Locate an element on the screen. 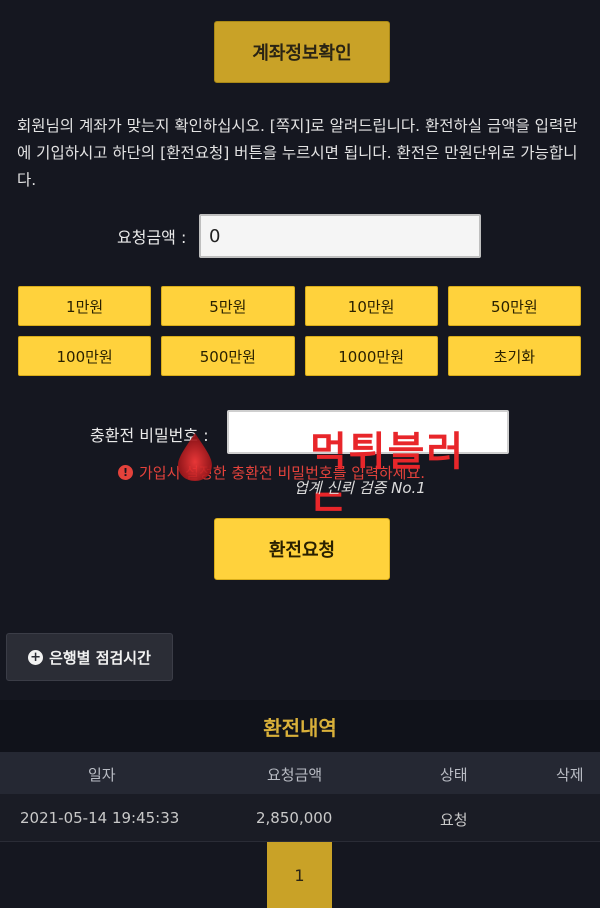  withdraw-request-button: 환전요청 is located at coordinates (302, 549).